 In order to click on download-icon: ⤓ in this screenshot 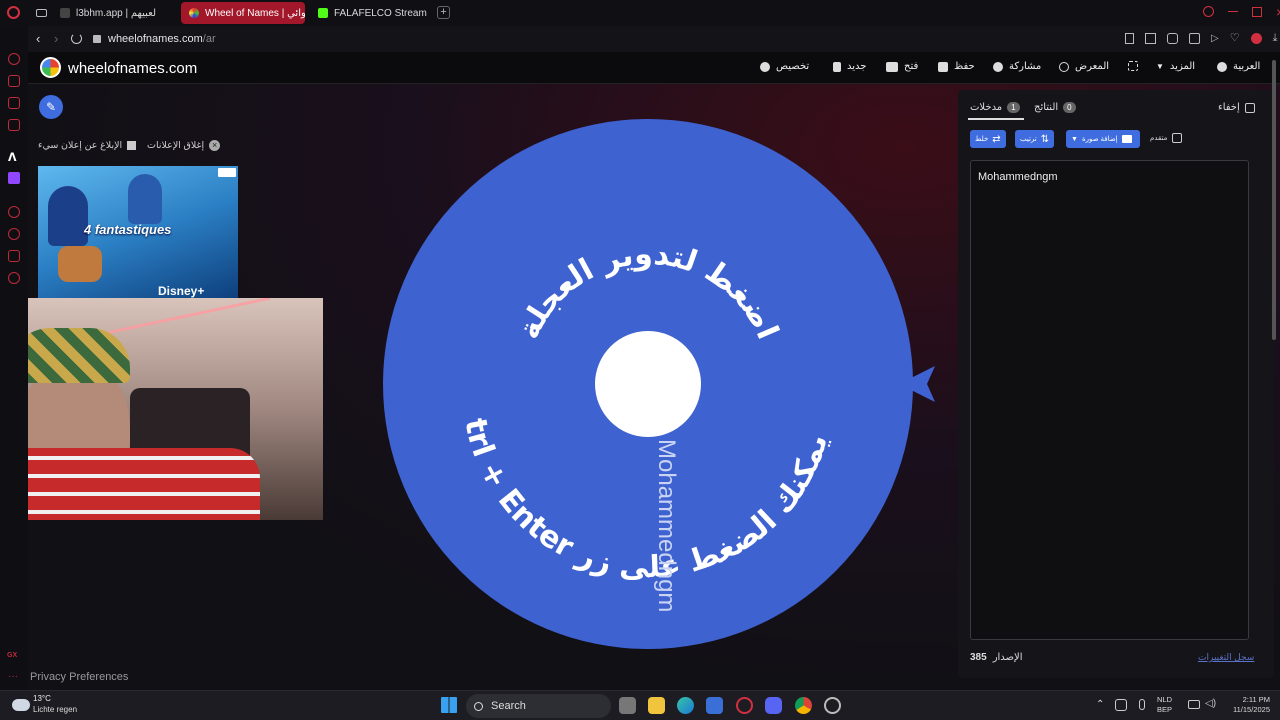, I will do `click(1275, 38)`.